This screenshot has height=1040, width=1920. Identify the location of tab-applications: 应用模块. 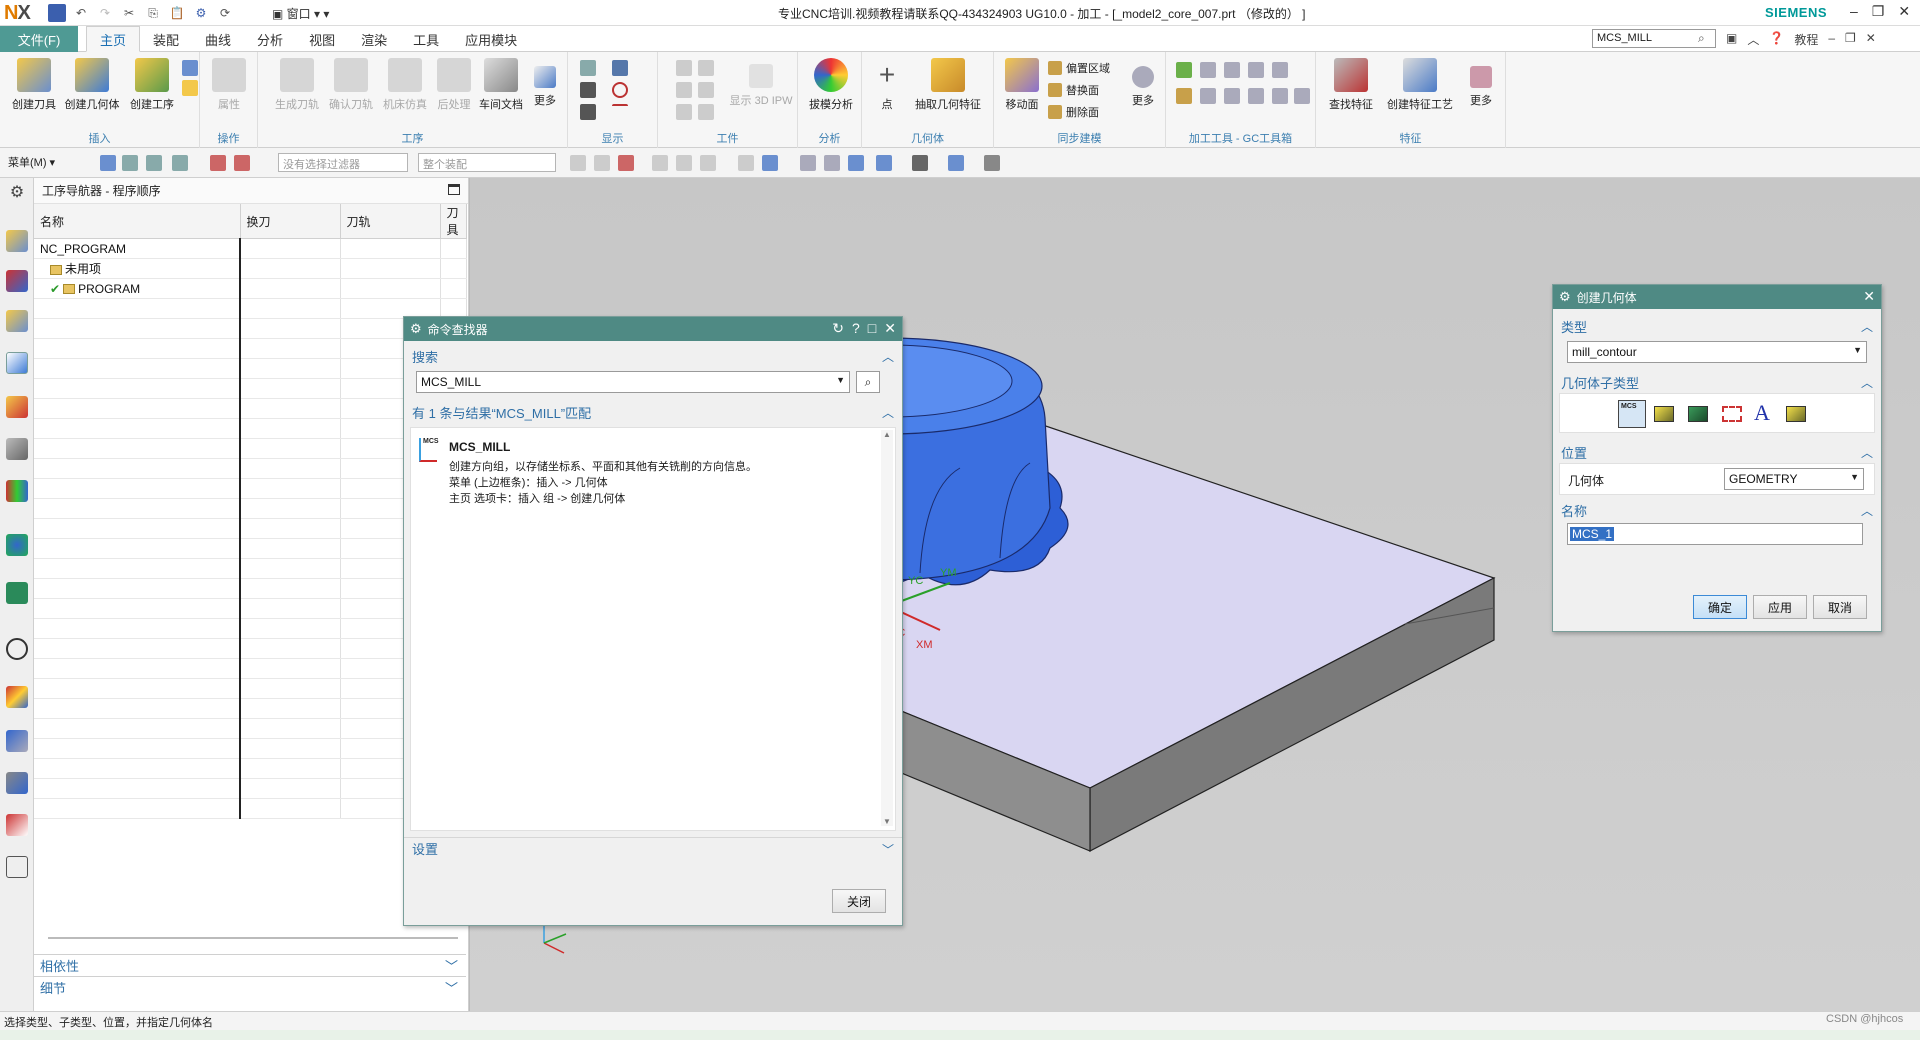
(491, 39).